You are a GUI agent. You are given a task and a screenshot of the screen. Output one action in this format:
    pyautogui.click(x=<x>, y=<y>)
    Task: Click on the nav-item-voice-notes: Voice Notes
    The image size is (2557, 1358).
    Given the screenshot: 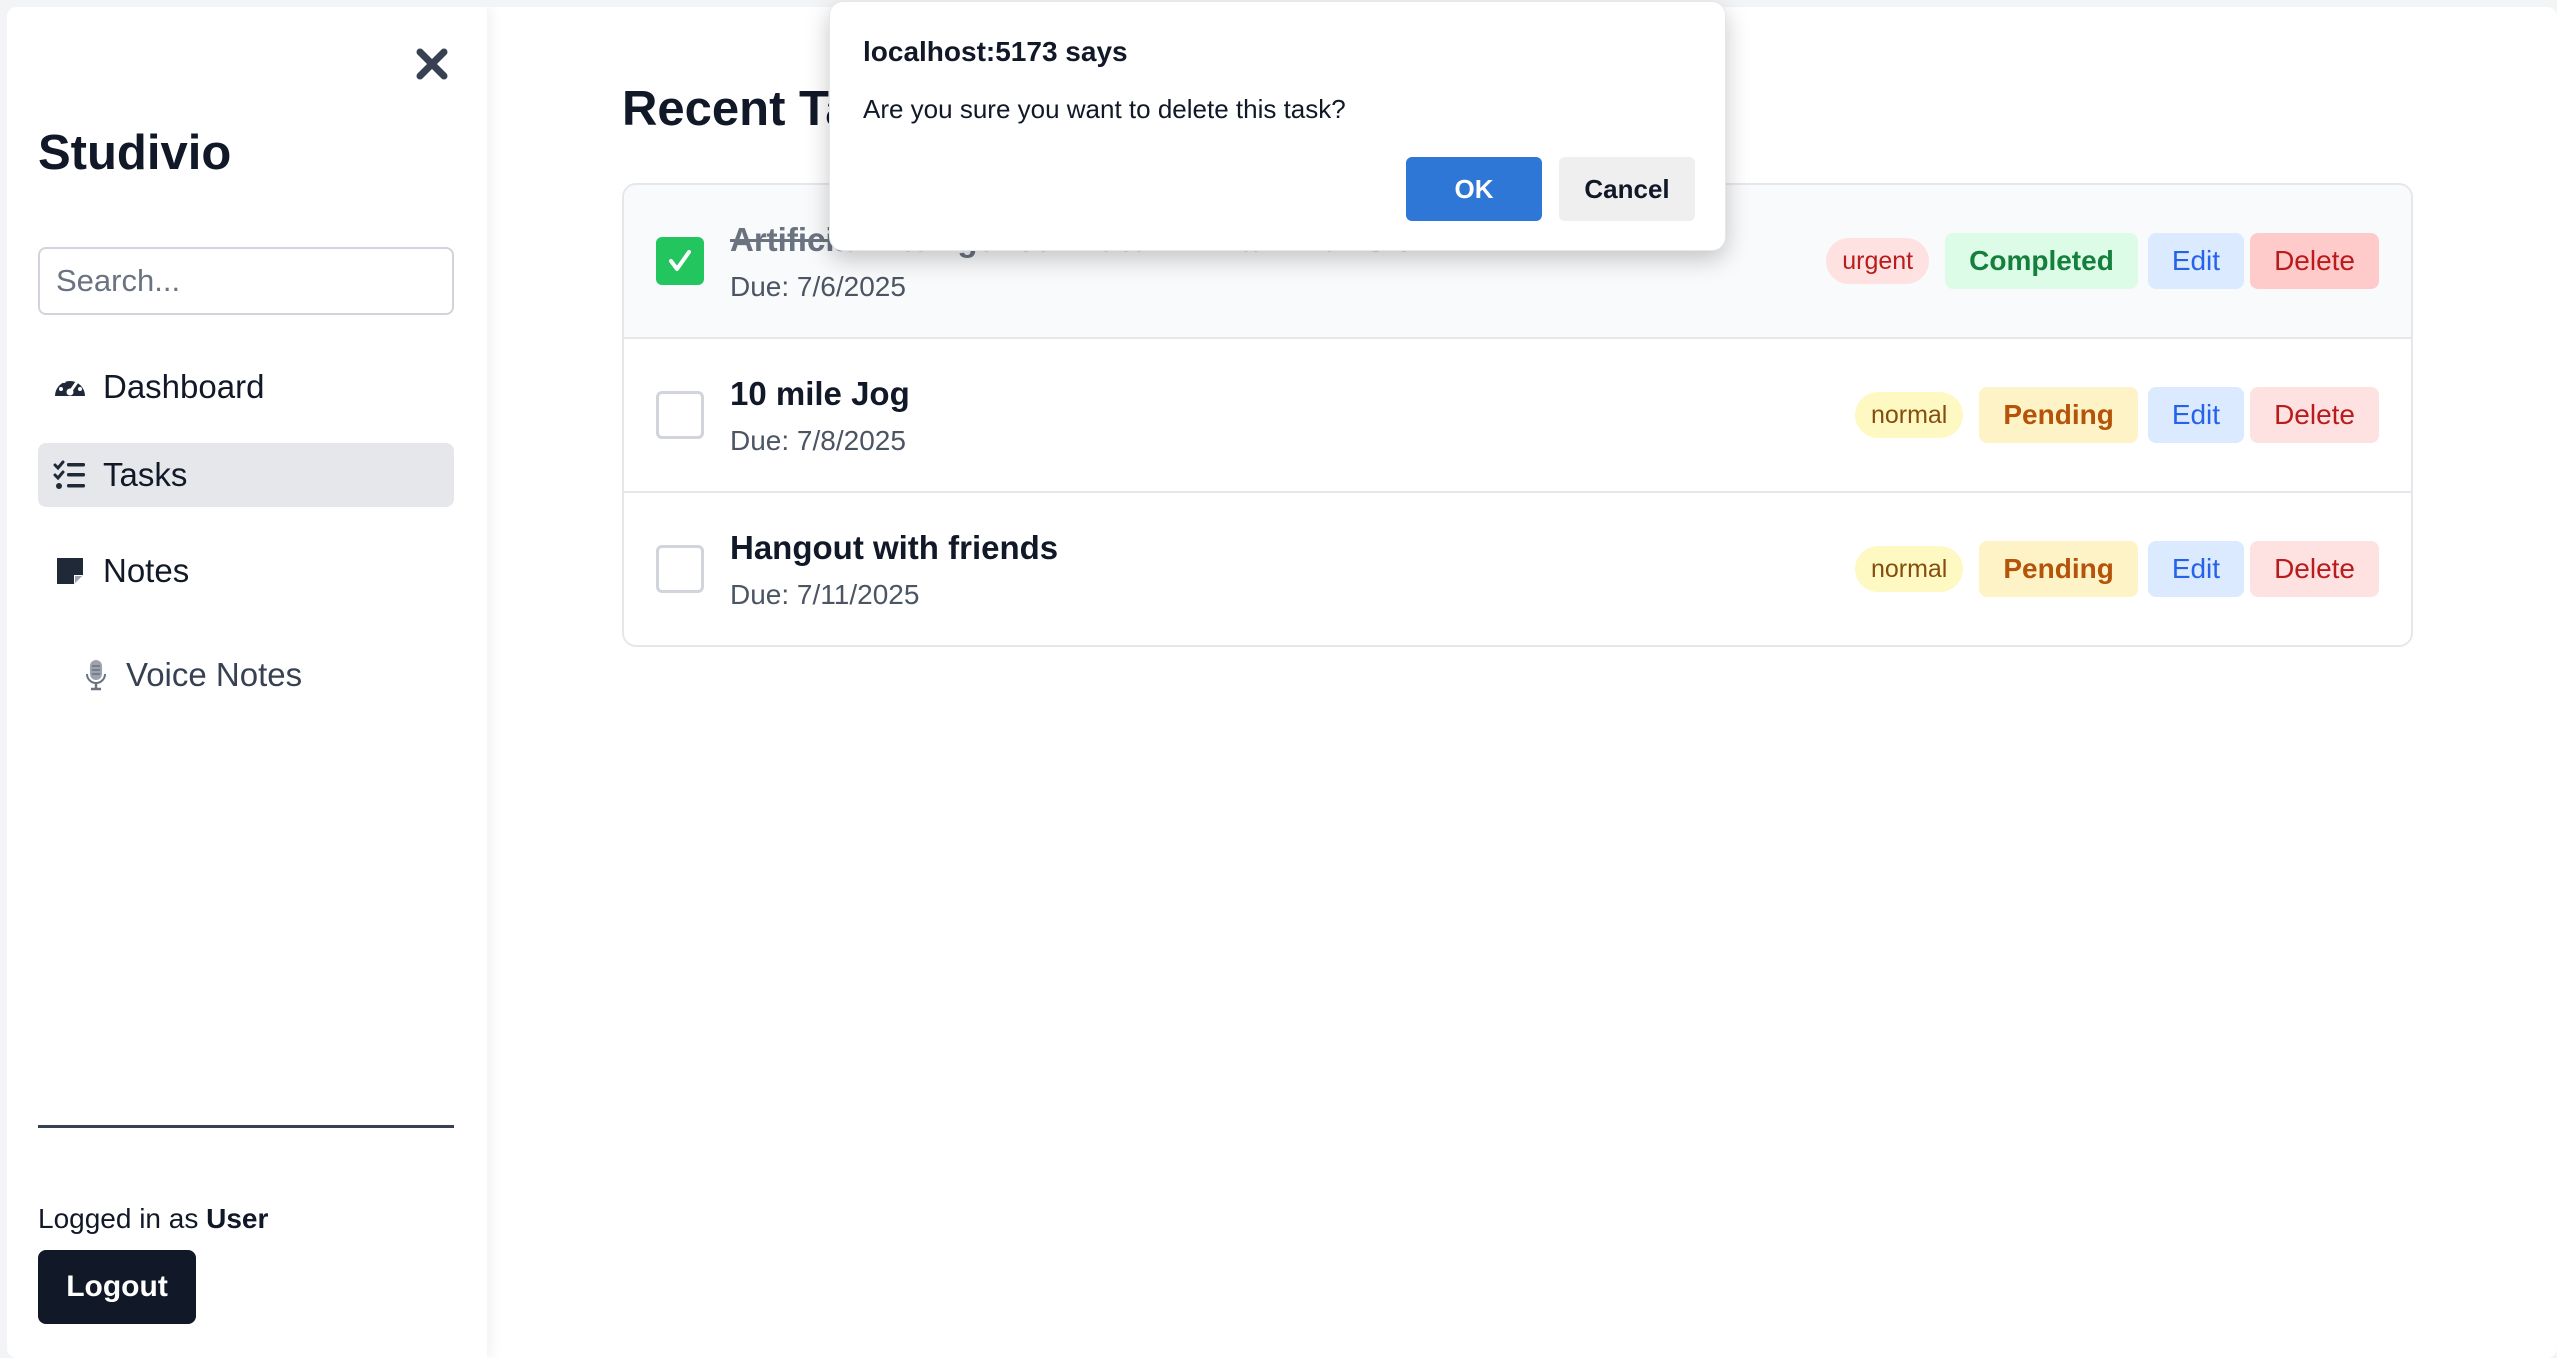 What is the action you would take?
    pyautogui.click(x=246, y=675)
    